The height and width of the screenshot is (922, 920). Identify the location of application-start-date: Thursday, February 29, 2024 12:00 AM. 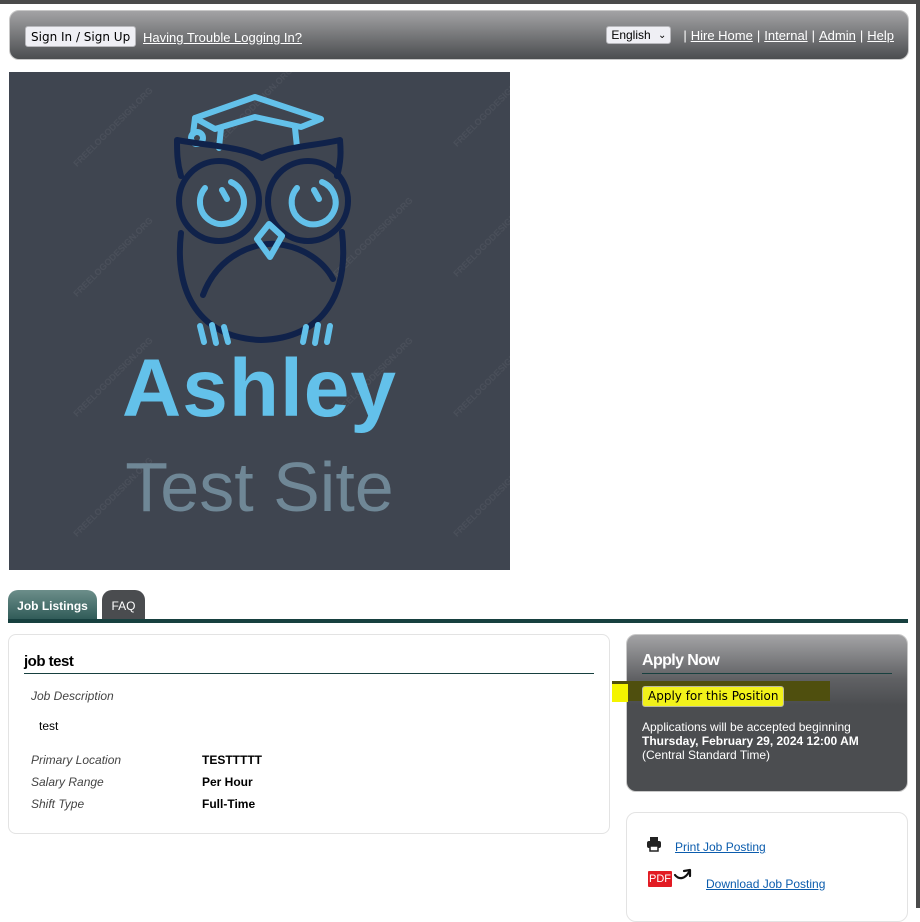
(750, 741).